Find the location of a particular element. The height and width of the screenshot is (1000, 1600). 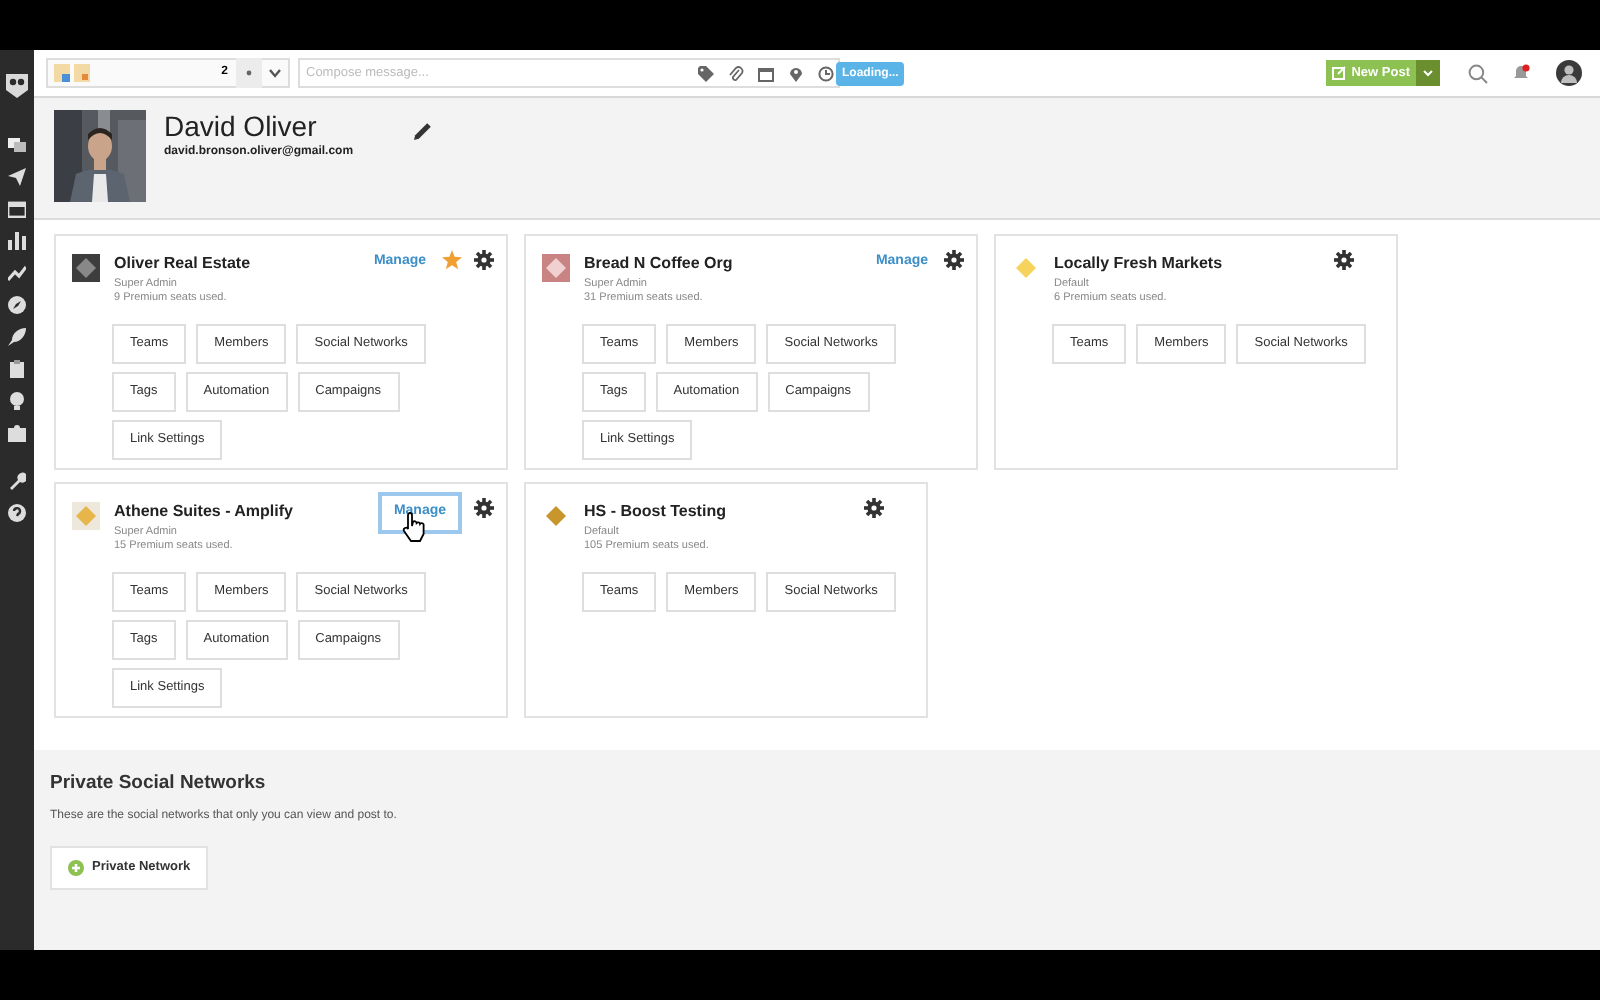

puzzle-icon is located at coordinates (17, 432).